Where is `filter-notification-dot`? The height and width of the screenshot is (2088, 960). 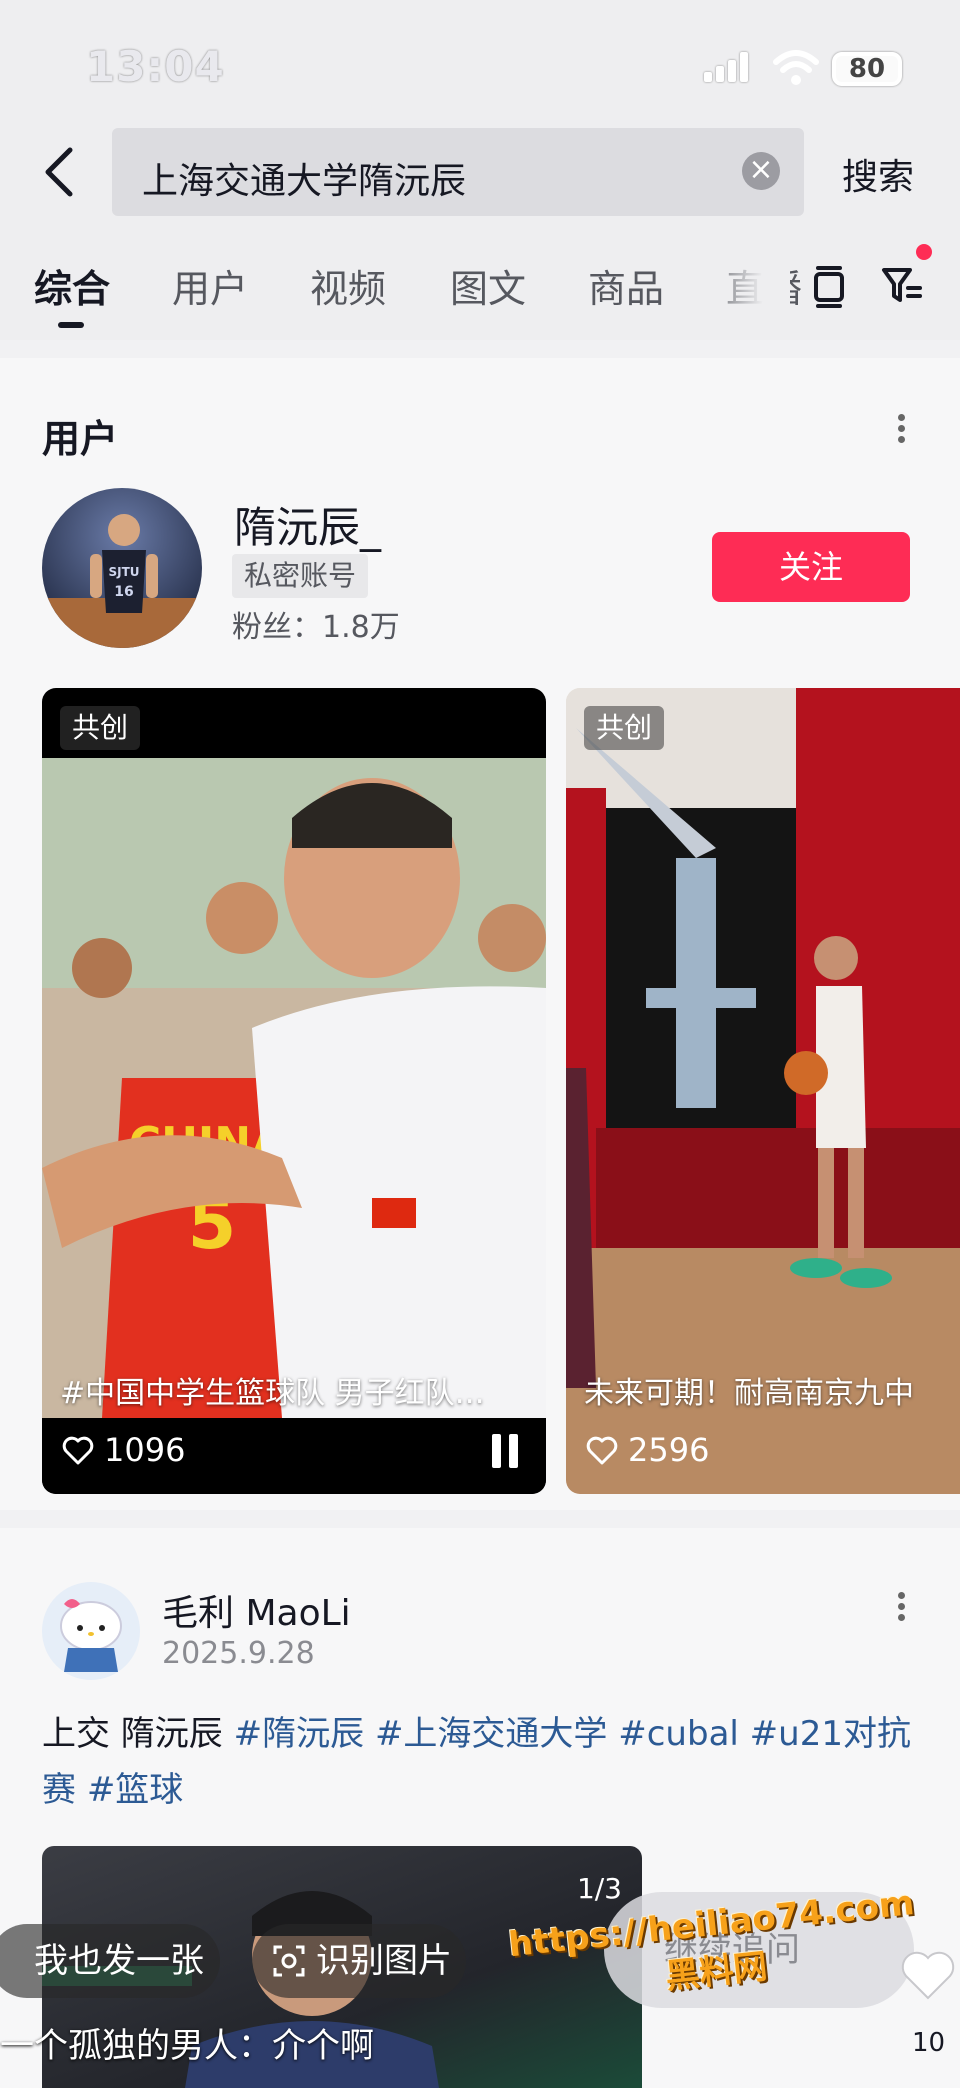
filter-notification-dot is located at coordinates (924, 252).